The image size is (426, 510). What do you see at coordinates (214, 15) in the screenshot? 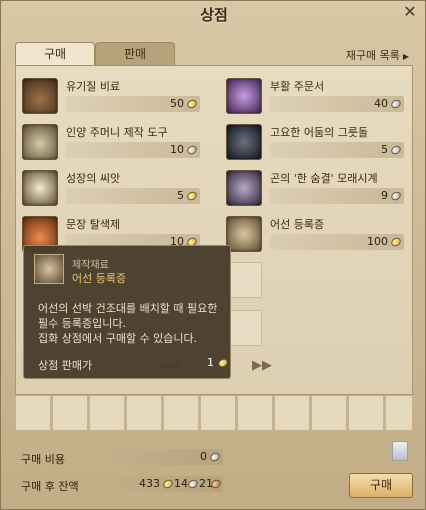
I see `window-title: 상점` at bounding box center [214, 15].